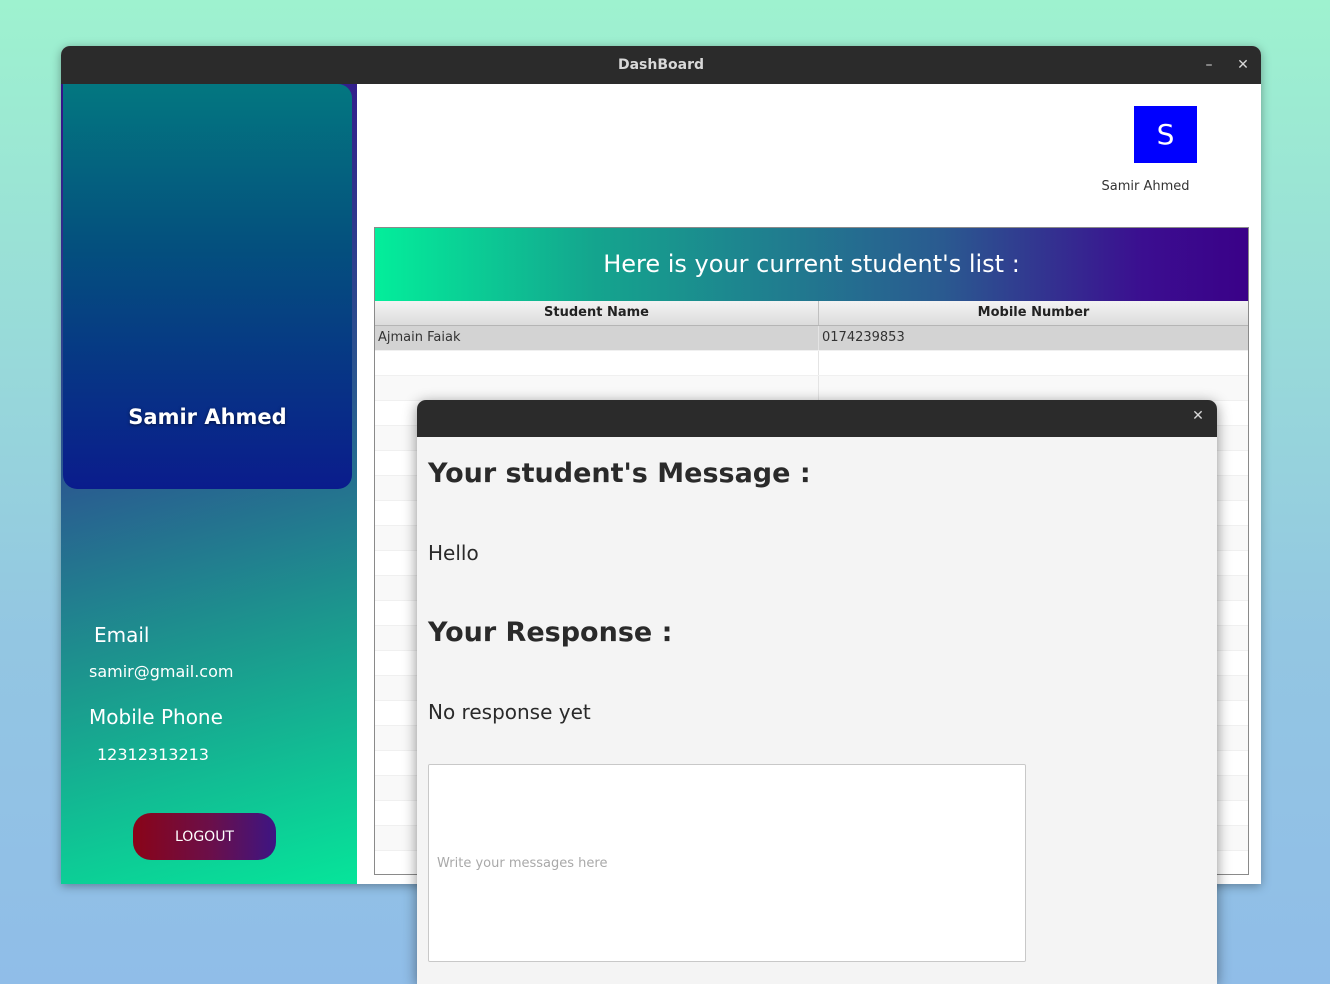  Describe the element at coordinates (811, 338) in the screenshot. I see `table-row: Ajmain Faiak 0174239853` at that location.